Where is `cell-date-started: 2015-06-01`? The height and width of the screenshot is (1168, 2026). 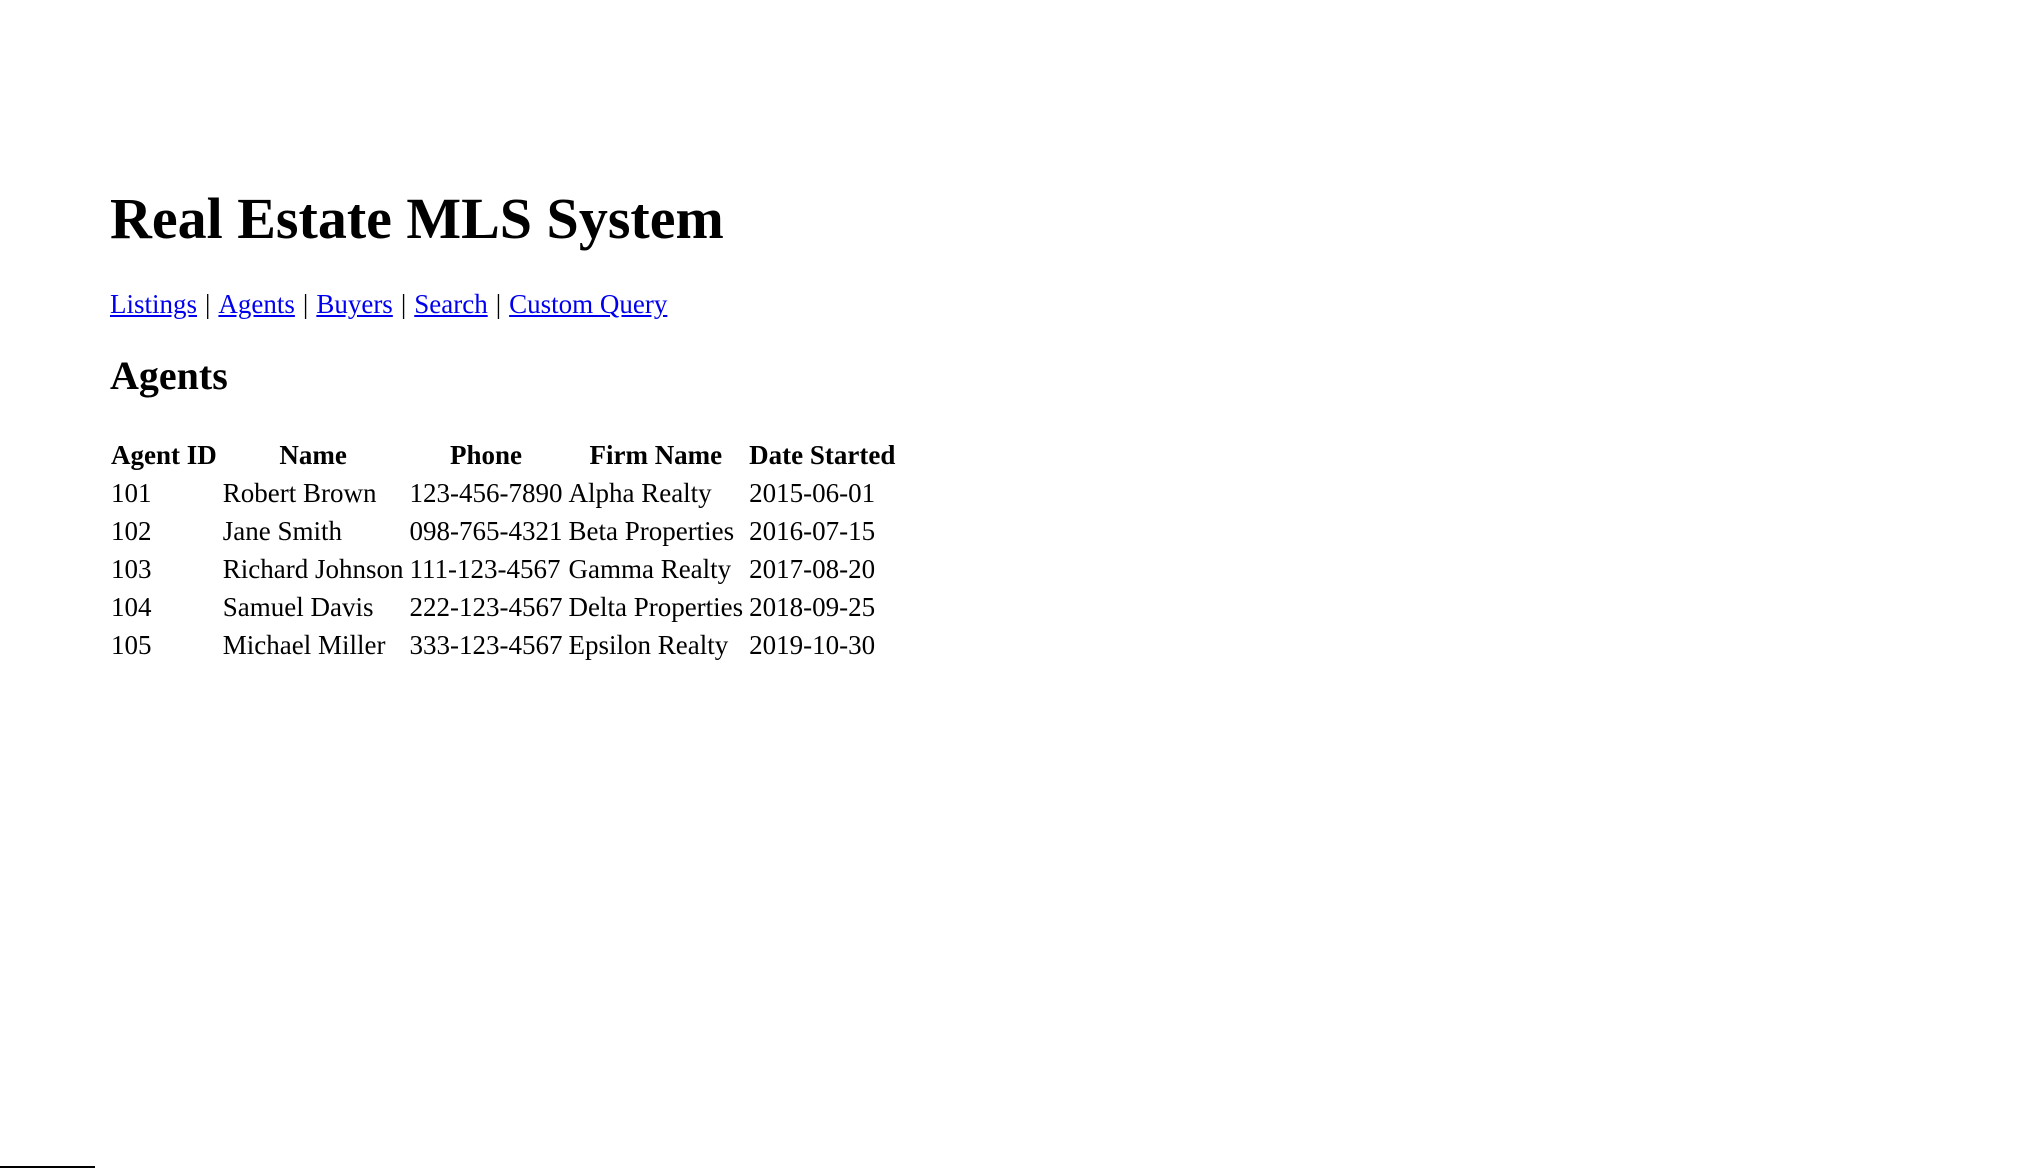 cell-date-started: 2015-06-01 is located at coordinates (812, 492).